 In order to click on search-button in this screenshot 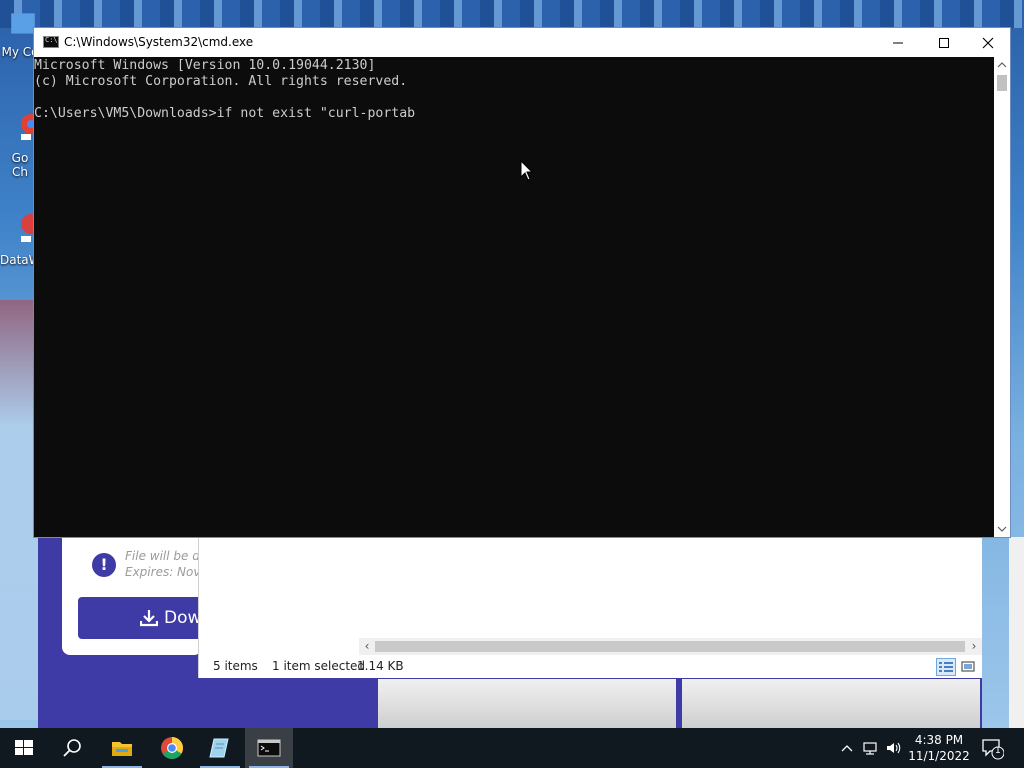, I will do `click(72, 748)`.